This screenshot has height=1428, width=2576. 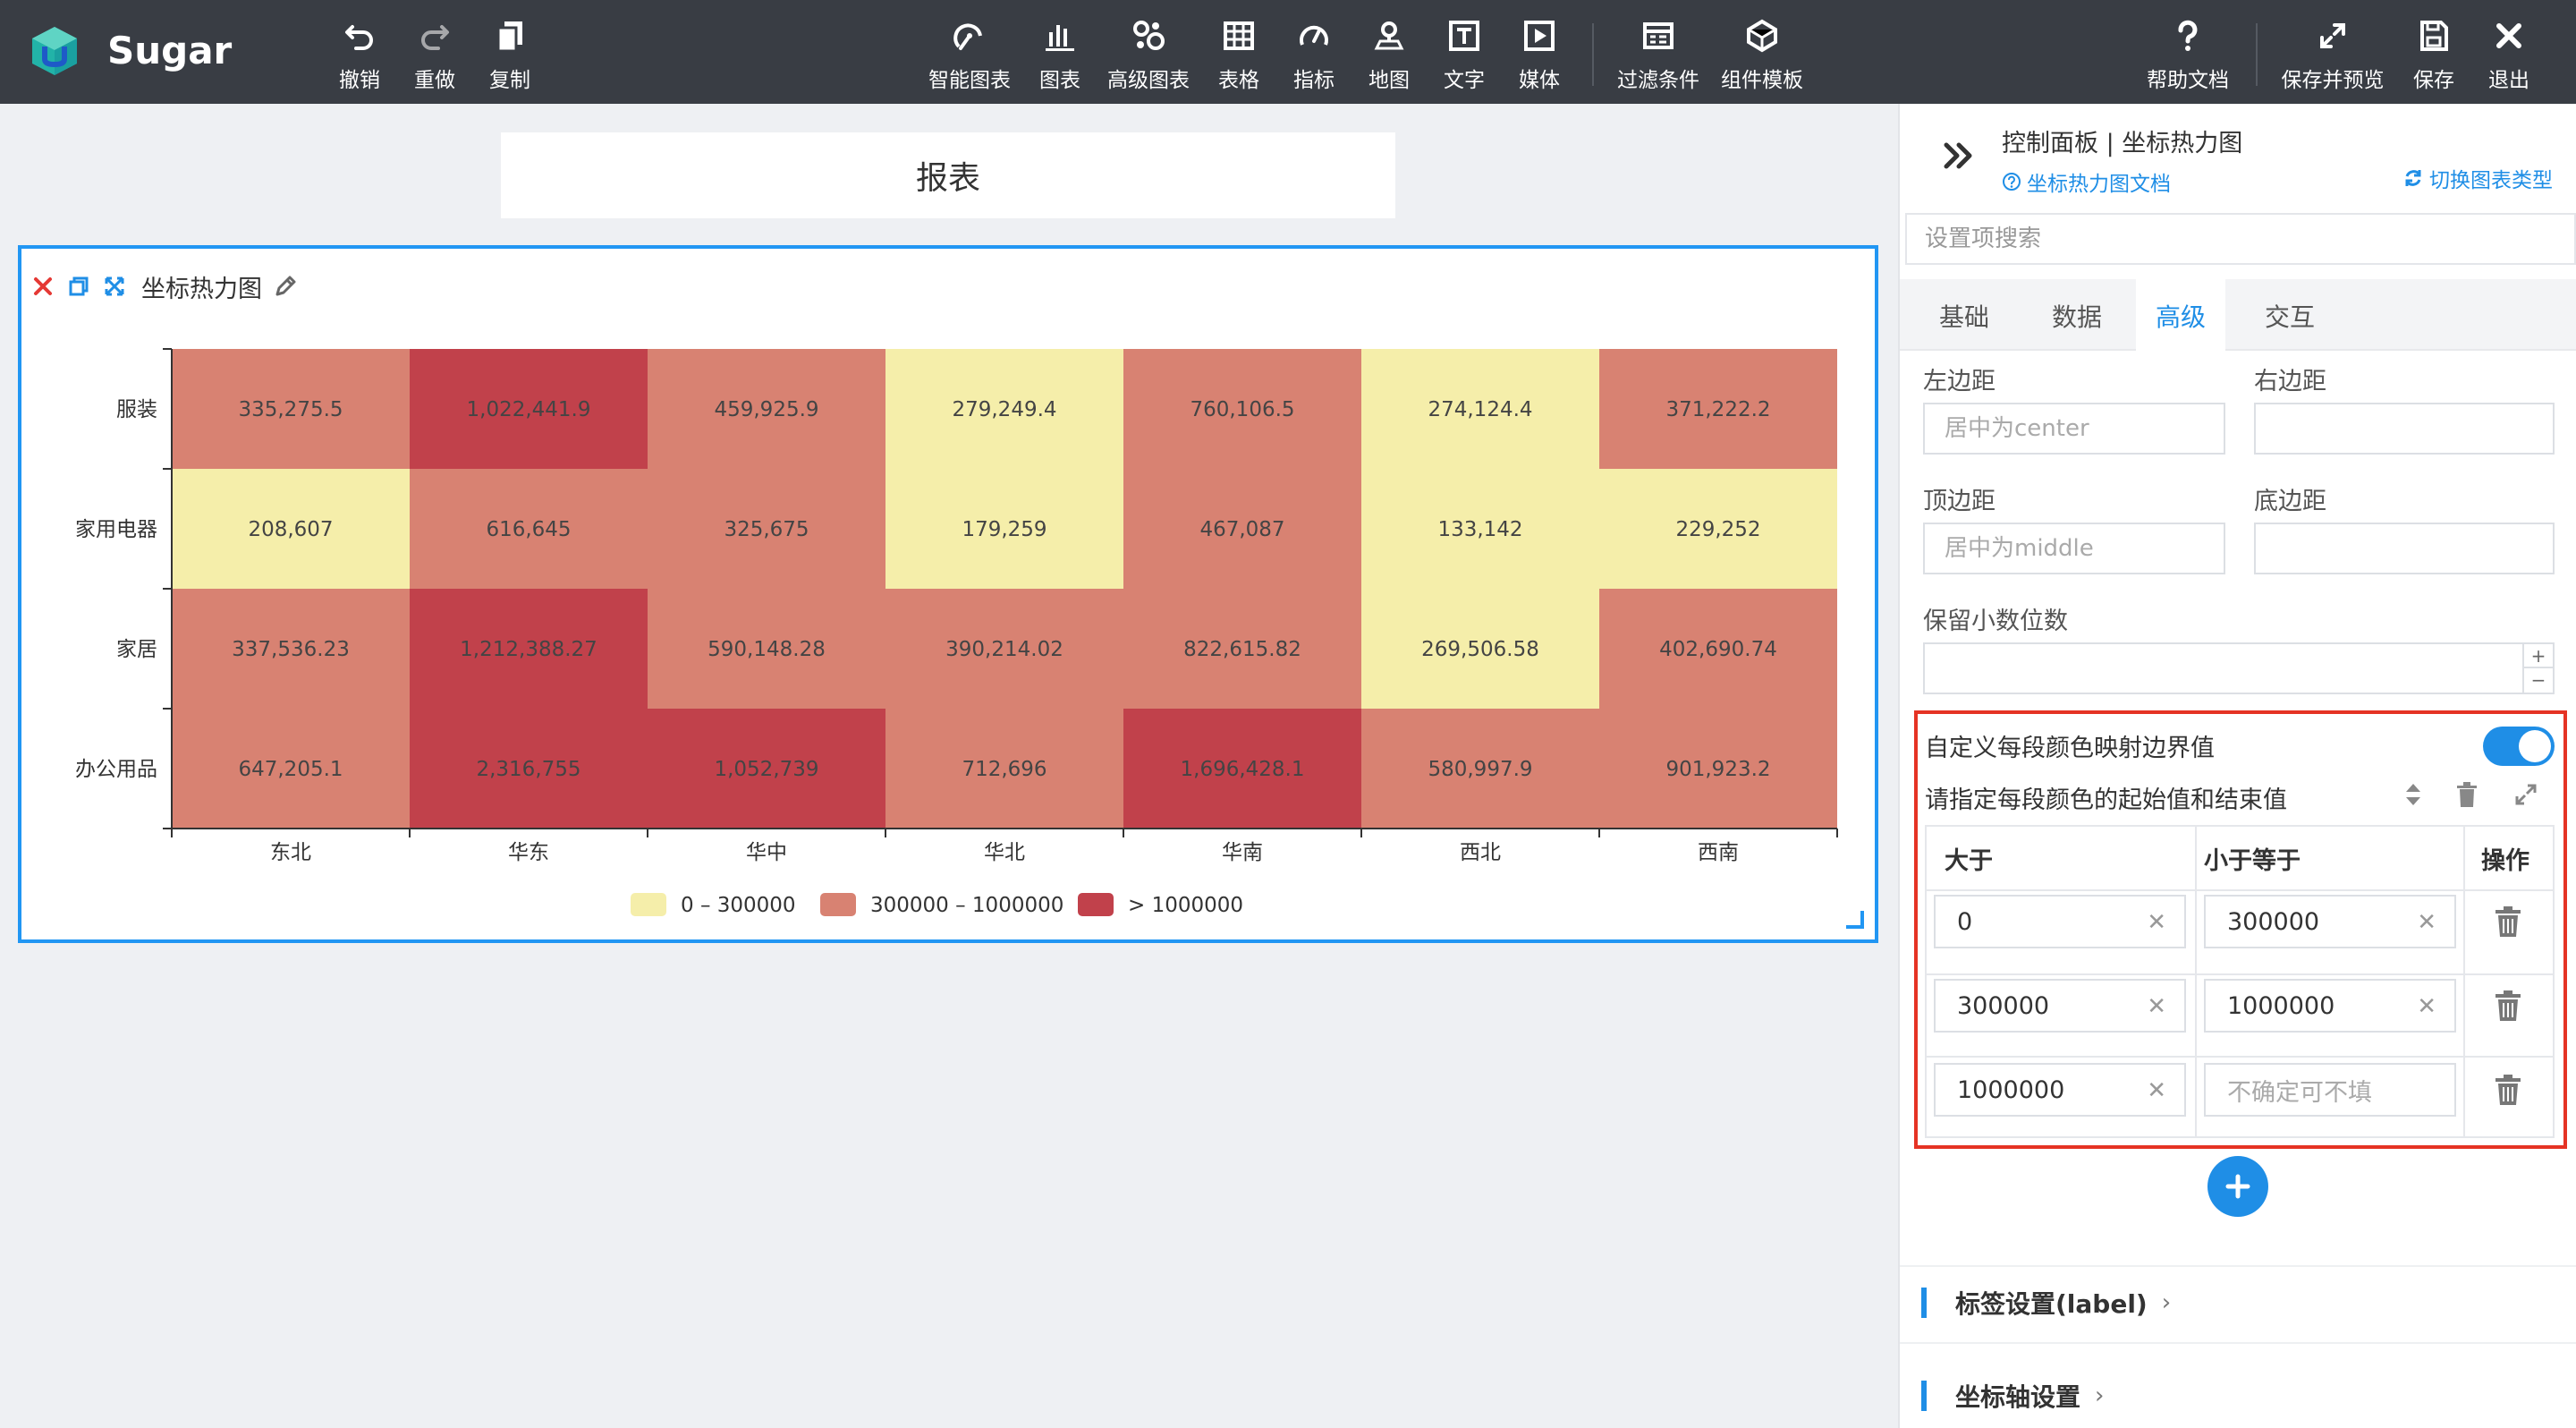 I want to click on legend-swatch, so click(x=648, y=905).